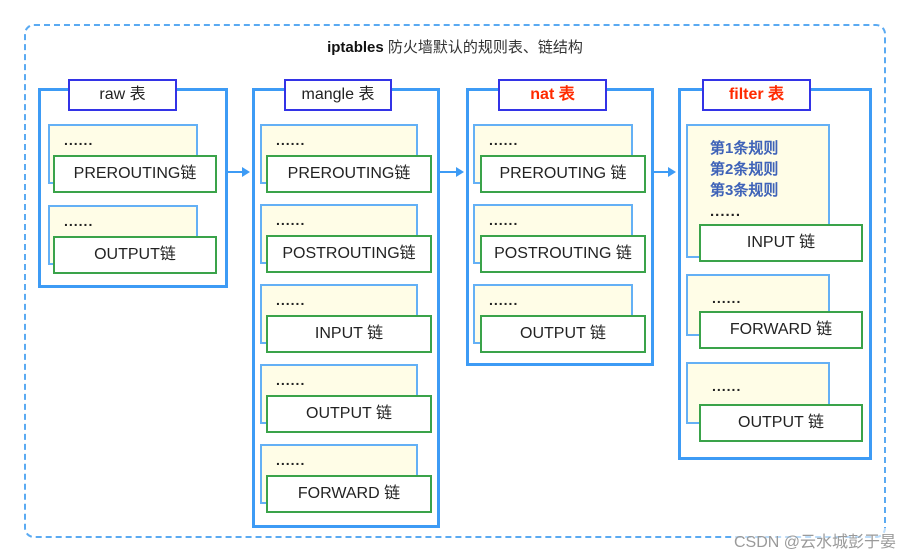 Image resolution: width=910 pixels, height=556 pixels. I want to click on rule-item: 第3条规则, so click(744, 190).